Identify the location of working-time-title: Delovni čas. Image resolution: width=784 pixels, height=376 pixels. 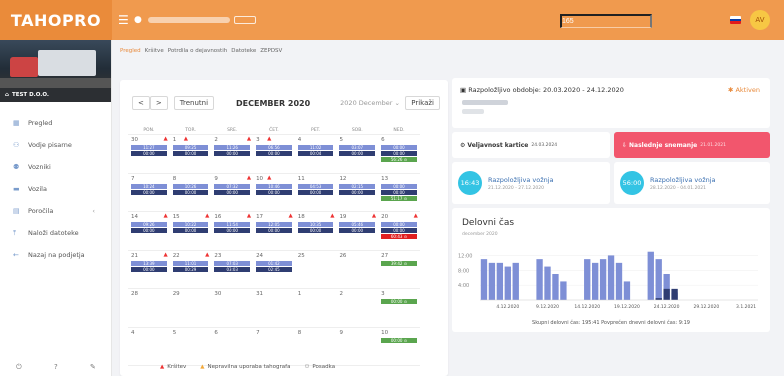
(488, 223).